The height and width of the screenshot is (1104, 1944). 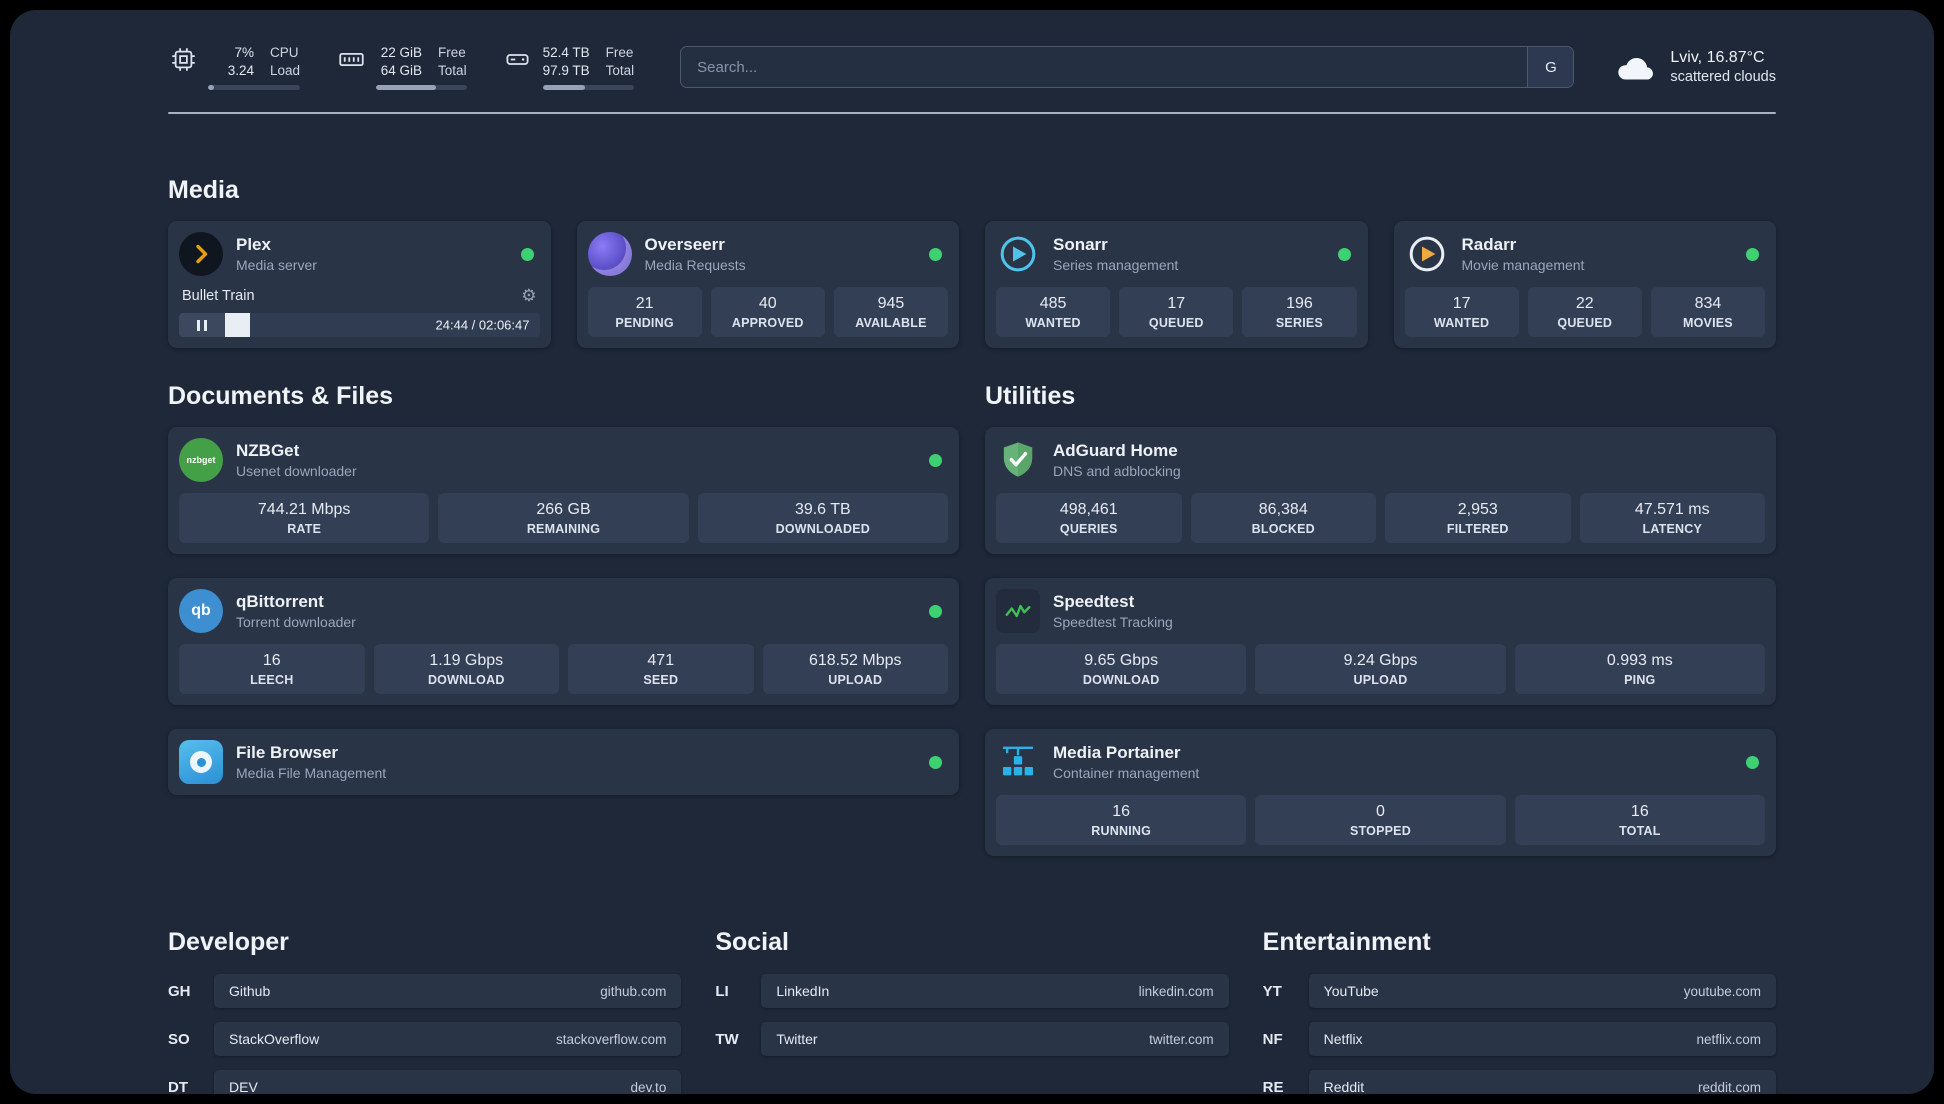 I want to click on stat-tile: 945 AVAILABLE, so click(x=891, y=312).